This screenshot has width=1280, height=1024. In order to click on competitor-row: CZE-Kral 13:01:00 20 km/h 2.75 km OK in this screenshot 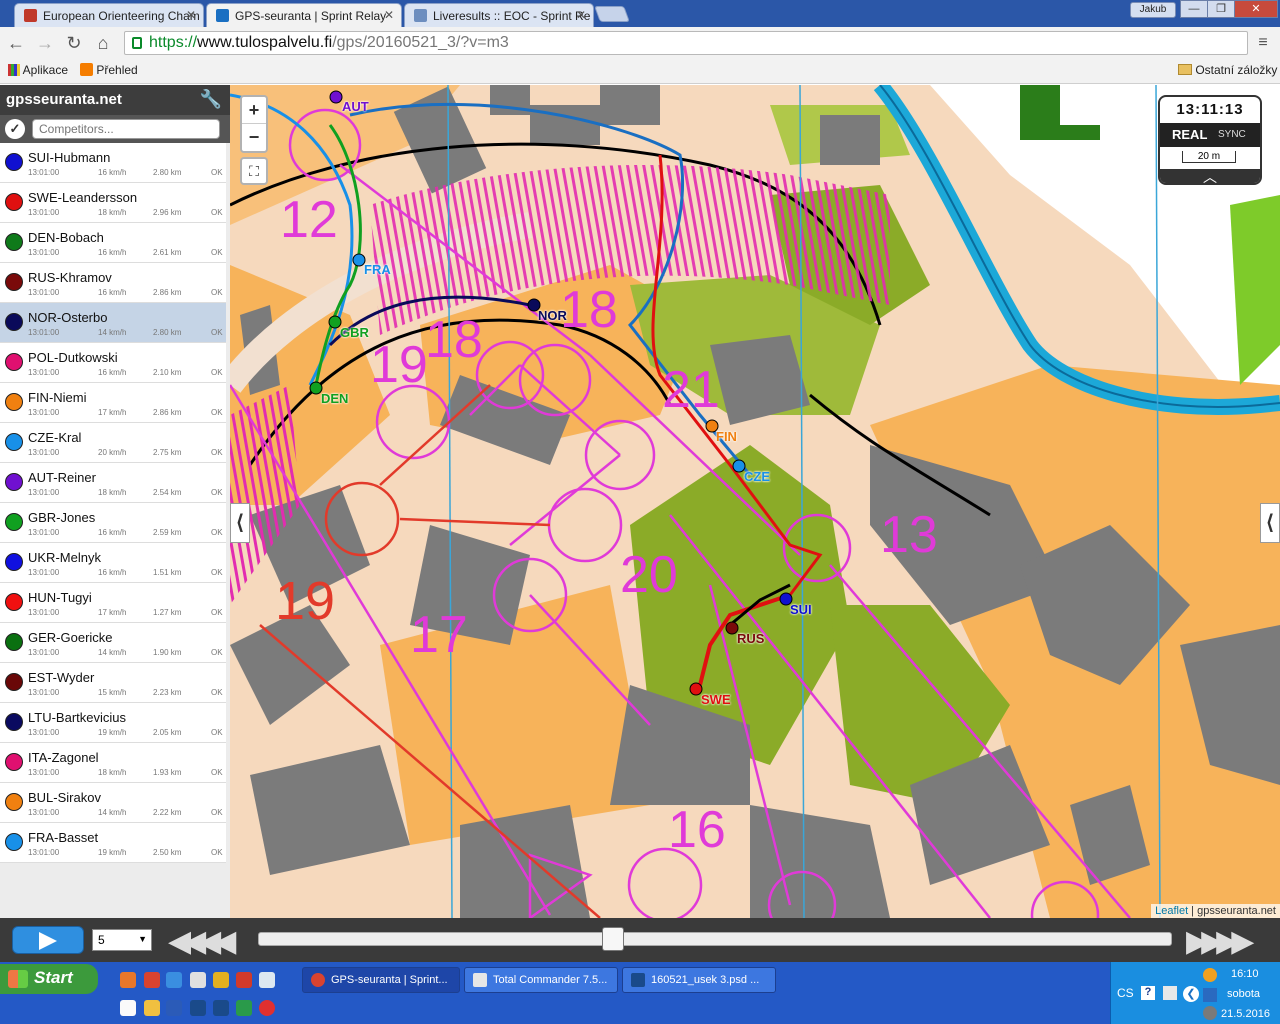, I will do `click(113, 443)`.